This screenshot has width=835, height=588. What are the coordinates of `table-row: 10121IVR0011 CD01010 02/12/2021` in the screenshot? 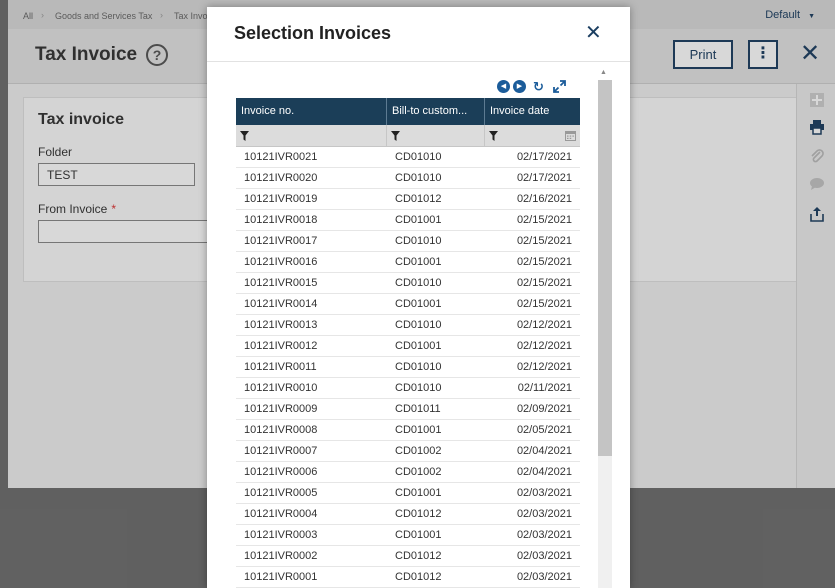 It's located at (408, 367).